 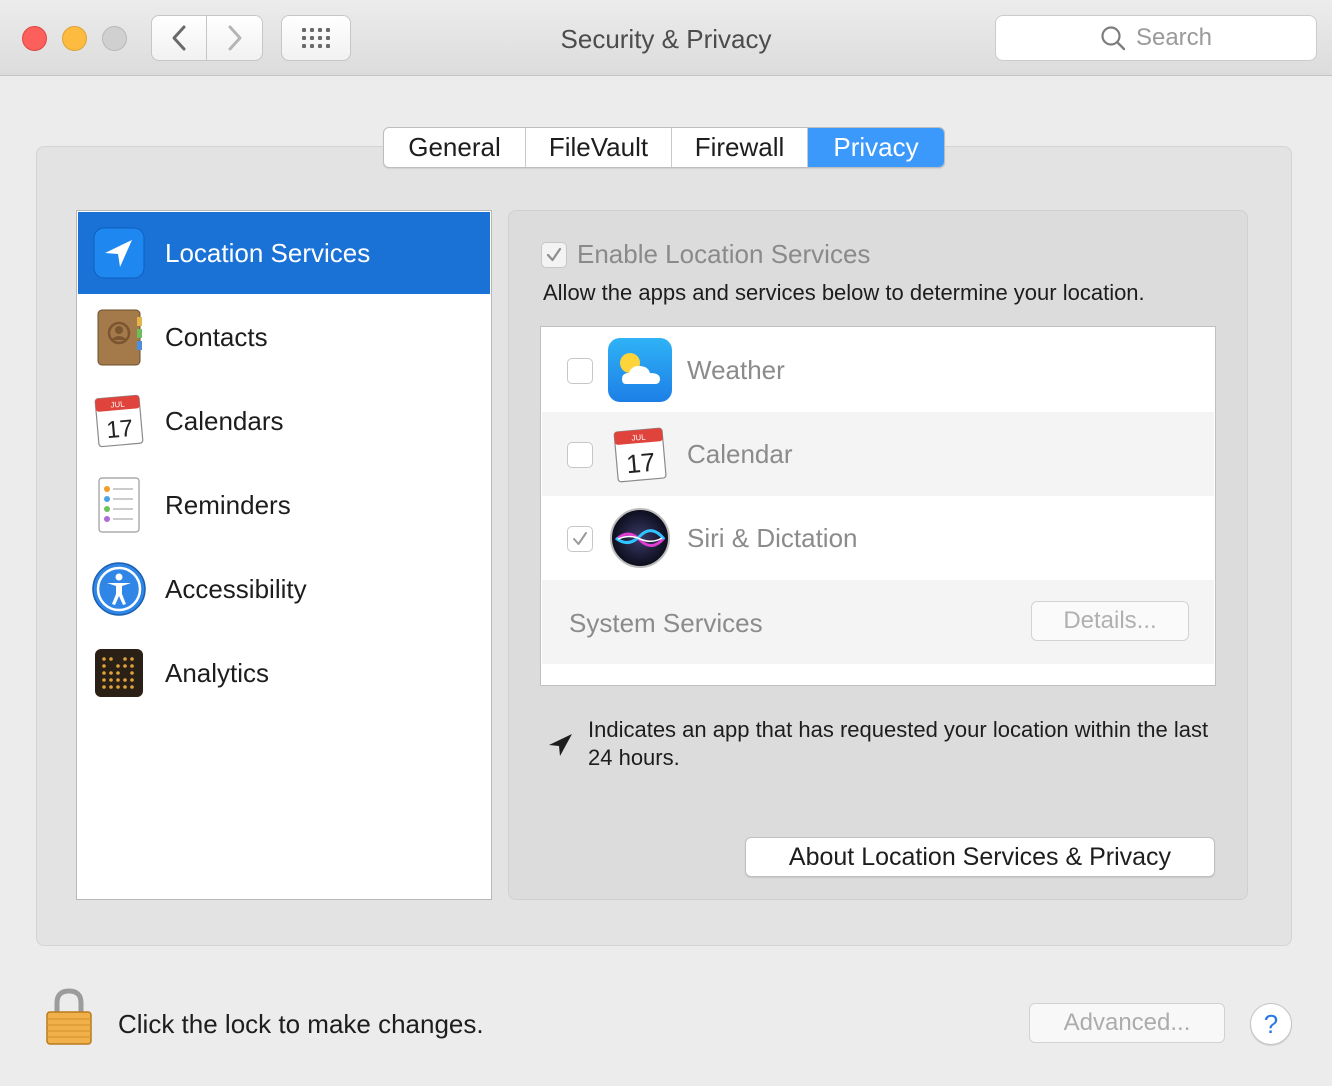 What do you see at coordinates (119, 337) in the screenshot?
I see `contacts-book-icon` at bounding box center [119, 337].